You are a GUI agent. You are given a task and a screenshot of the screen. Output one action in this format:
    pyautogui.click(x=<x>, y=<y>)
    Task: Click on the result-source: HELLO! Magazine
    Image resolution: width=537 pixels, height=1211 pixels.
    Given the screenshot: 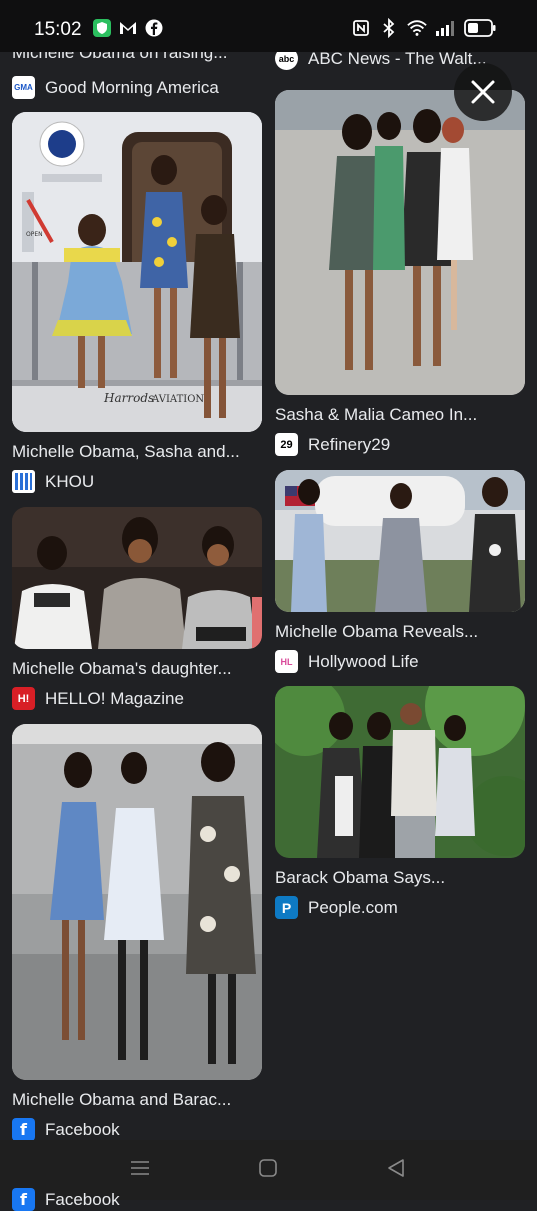 What is the action you would take?
    pyautogui.click(x=114, y=698)
    